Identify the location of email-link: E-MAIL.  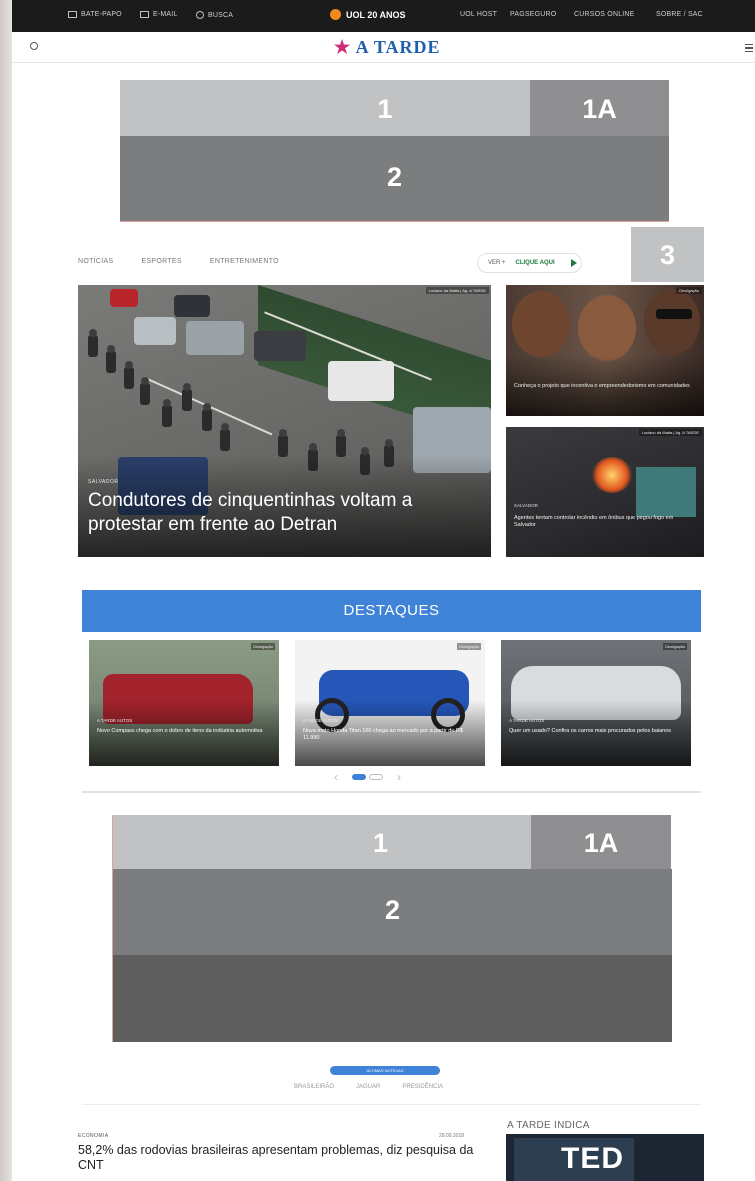
(159, 14).